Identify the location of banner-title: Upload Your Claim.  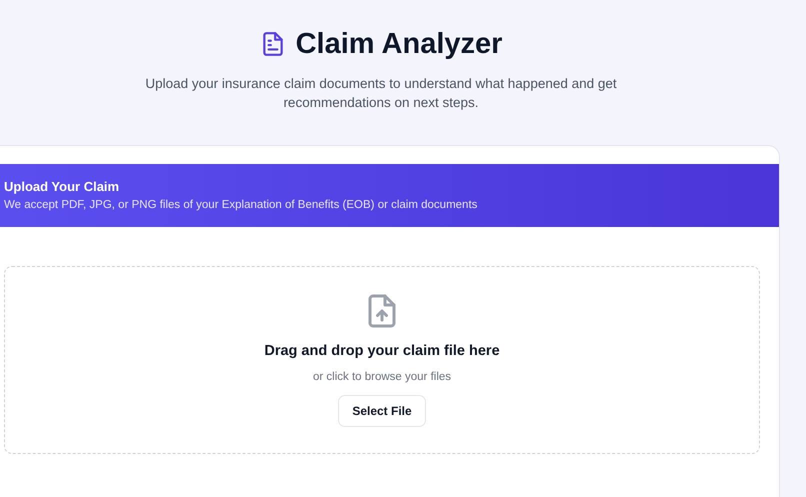
(62, 187).